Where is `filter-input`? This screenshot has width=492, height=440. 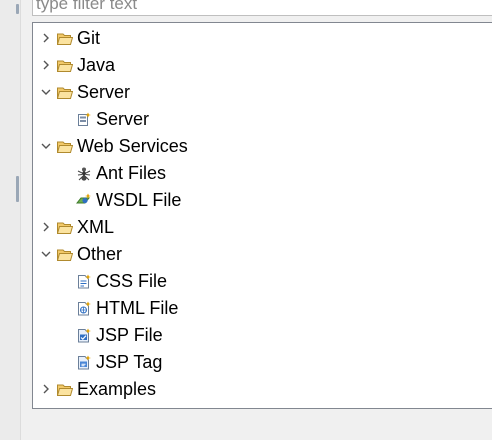 filter-input is located at coordinates (262, 7).